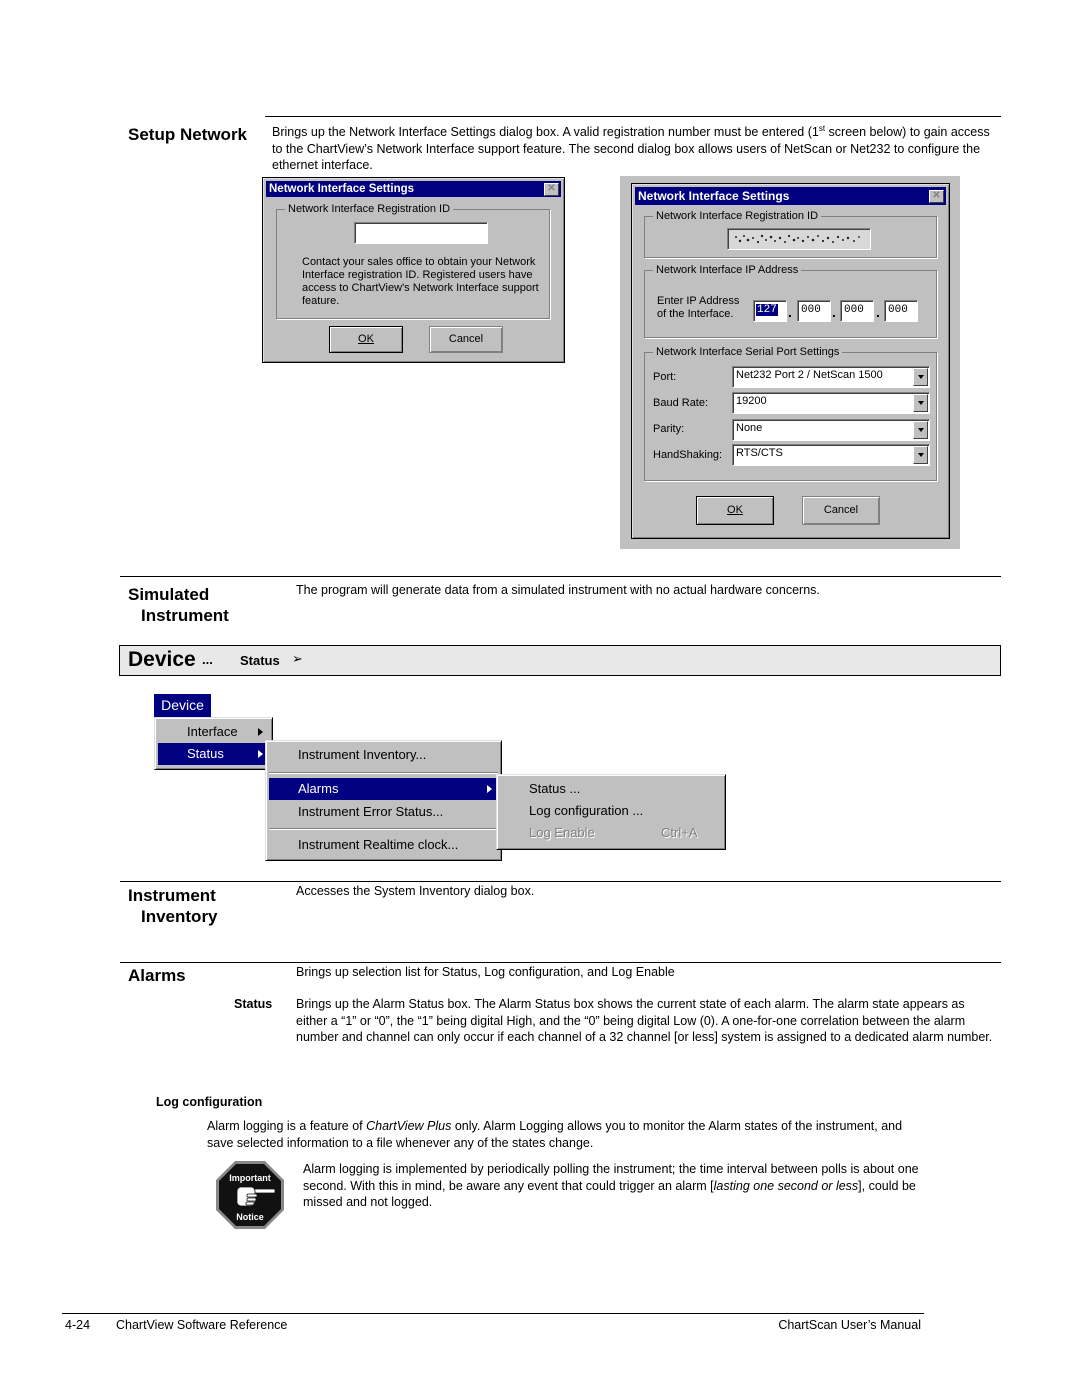 The width and height of the screenshot is (1080, 1397). Describe the element at coordinates (695, 314) in the screenshot. I see `ip-label-line2: of the Interface.` at that location.